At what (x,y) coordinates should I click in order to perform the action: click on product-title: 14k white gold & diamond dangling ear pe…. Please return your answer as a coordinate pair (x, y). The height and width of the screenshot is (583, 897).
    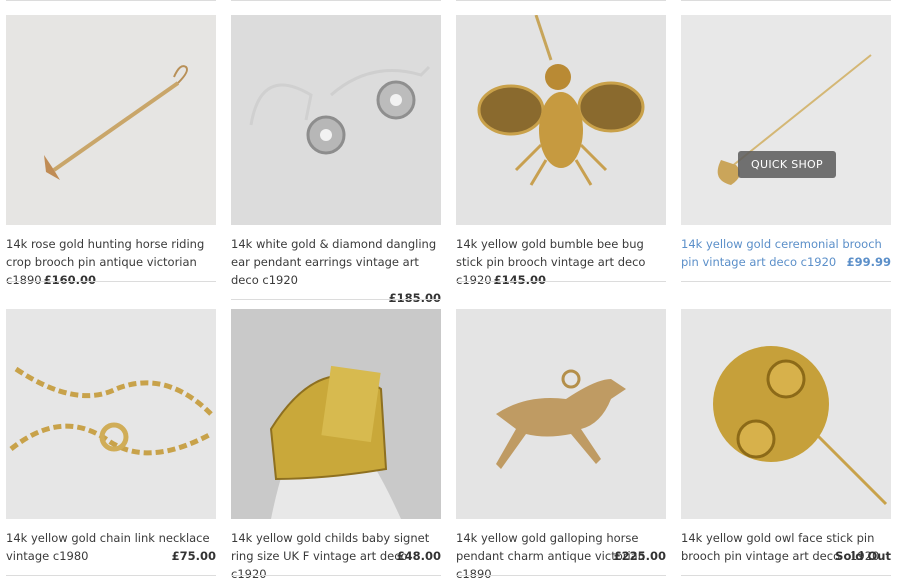
    Looking at the image, I should click on (333, 262).